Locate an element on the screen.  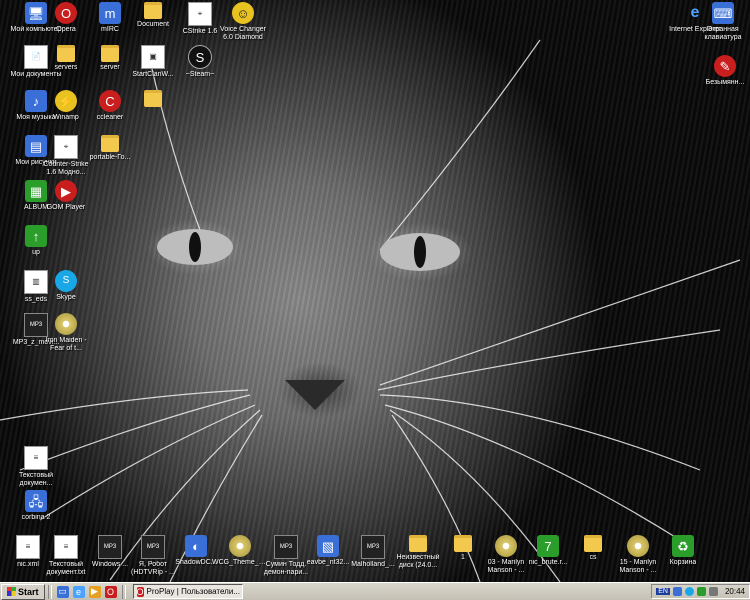
desktop-icon: ☺ Voice Changer 6.0 Diamond is located at coordinates (243, 22).